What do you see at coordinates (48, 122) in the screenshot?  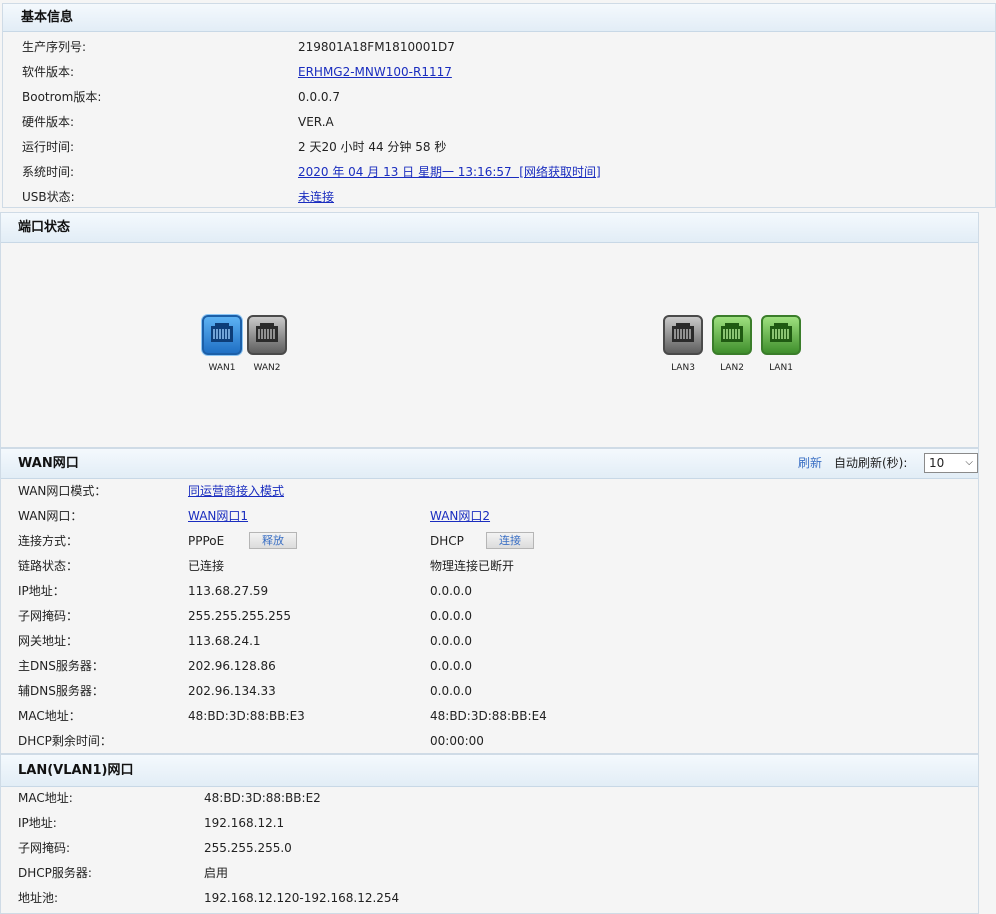 I see `basic-label: 硬件版本:` at bounding box center [48, 122].